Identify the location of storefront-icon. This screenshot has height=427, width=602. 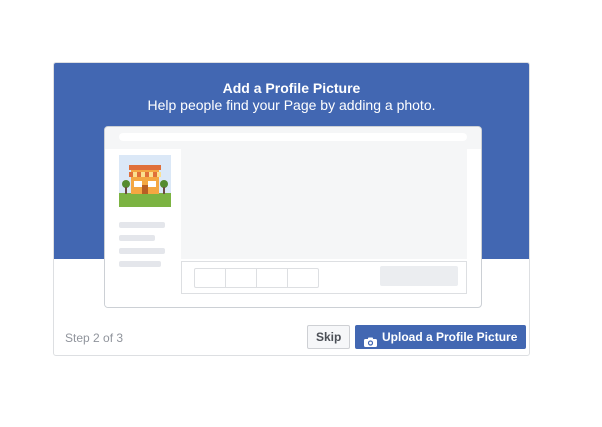
(145, 181).